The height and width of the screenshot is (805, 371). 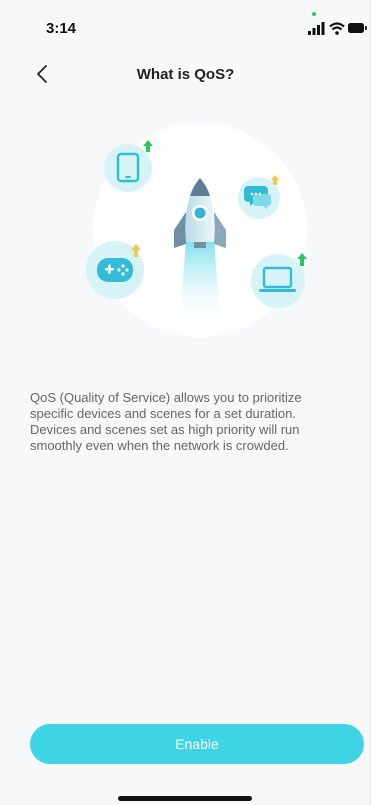 What do you see at coordinates (200, 282) in the screenshot?
I see `rocket-trail` at bounding box center [200, 282].